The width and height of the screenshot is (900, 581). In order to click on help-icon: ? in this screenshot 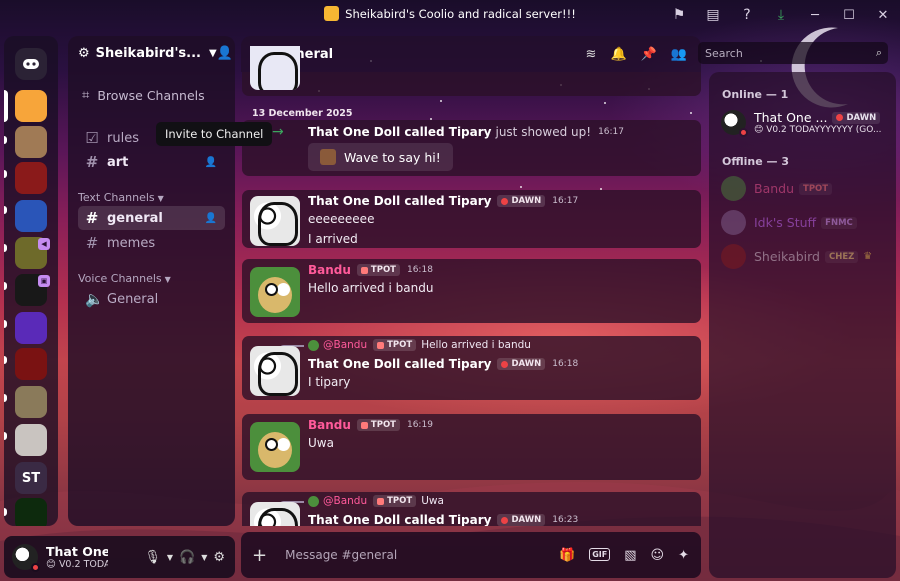, I will do `click(747, 15)`.